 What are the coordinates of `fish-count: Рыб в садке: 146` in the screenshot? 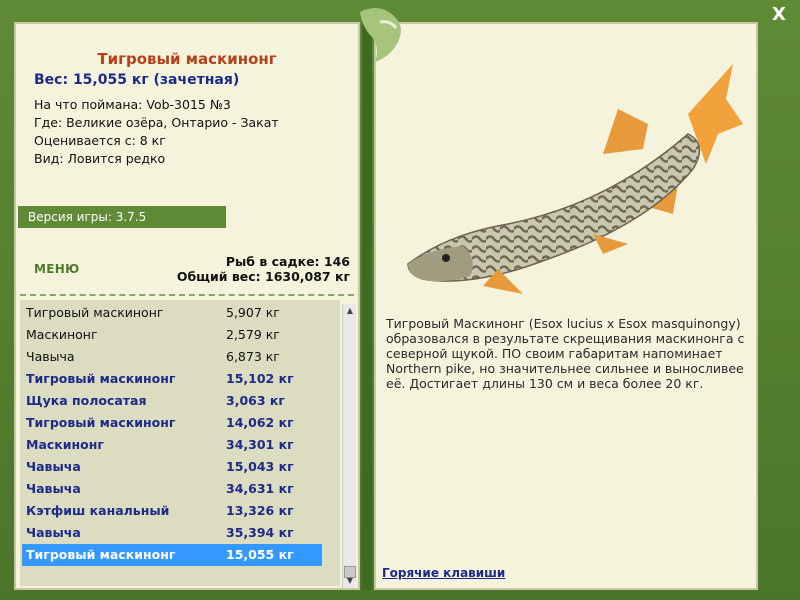 It's located at (287, 261).